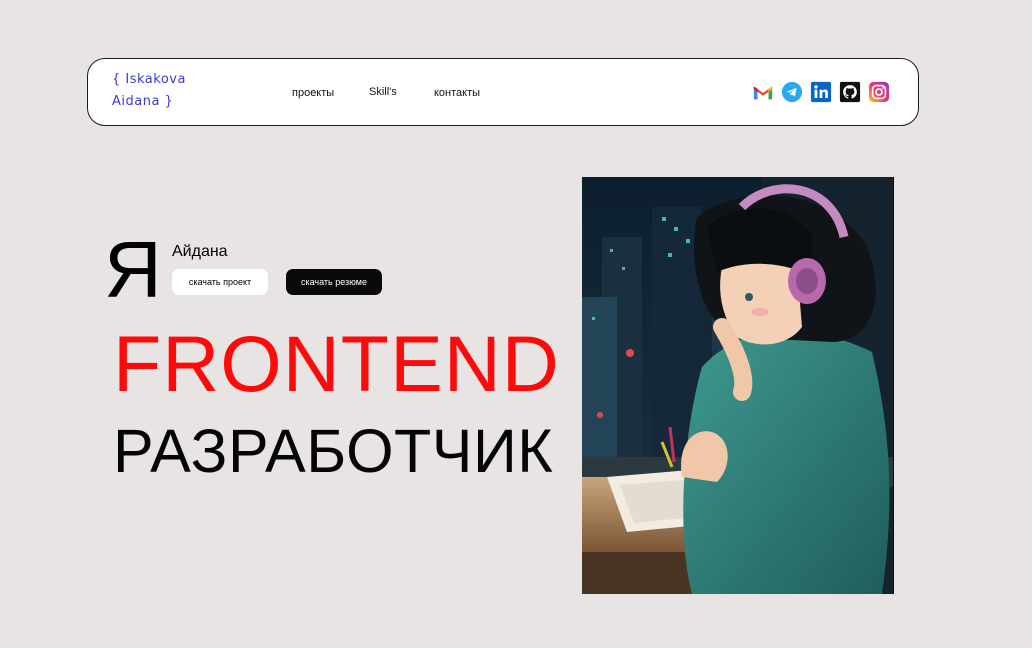 This screenshot has height=648, width=1032. I want to click on nav-link-skills: Skill's, so click(383, 92).